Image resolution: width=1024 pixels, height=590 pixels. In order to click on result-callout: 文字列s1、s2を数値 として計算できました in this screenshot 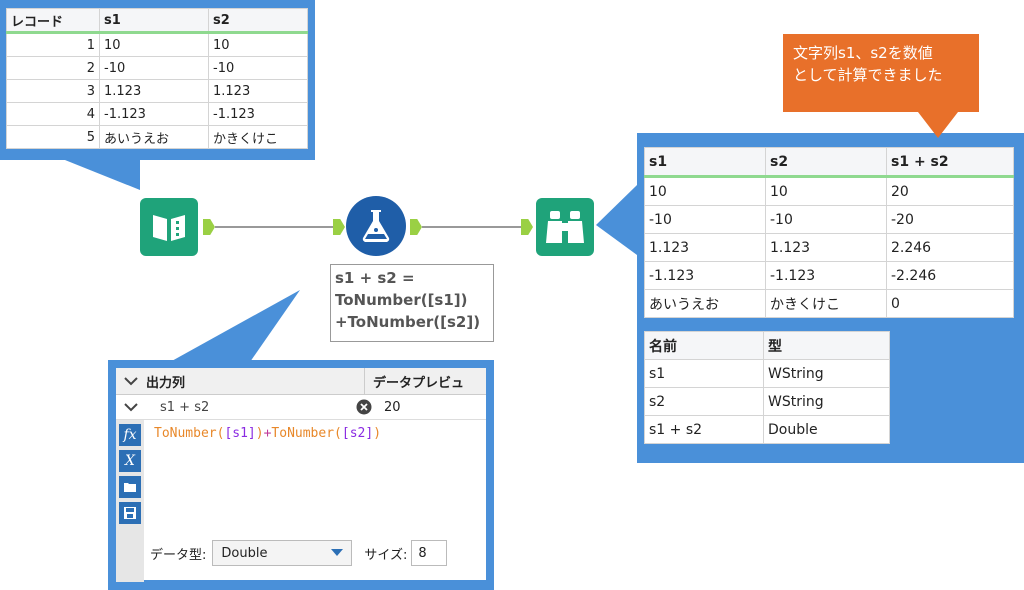, I will do `click(881, 73)`.